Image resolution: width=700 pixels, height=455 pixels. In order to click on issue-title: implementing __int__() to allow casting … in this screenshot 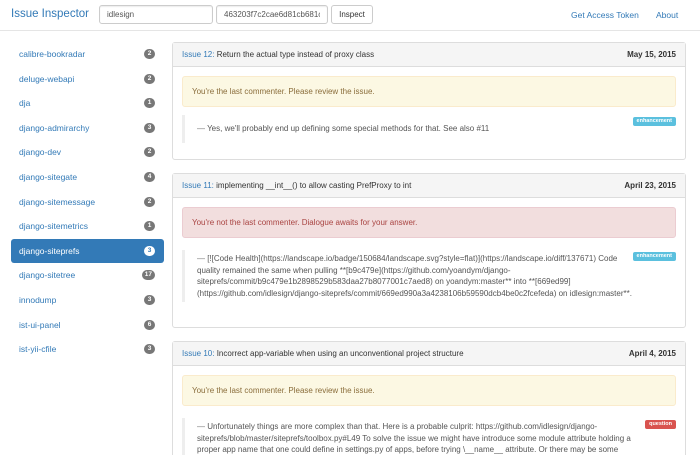, I will do `click(314, 185)`.